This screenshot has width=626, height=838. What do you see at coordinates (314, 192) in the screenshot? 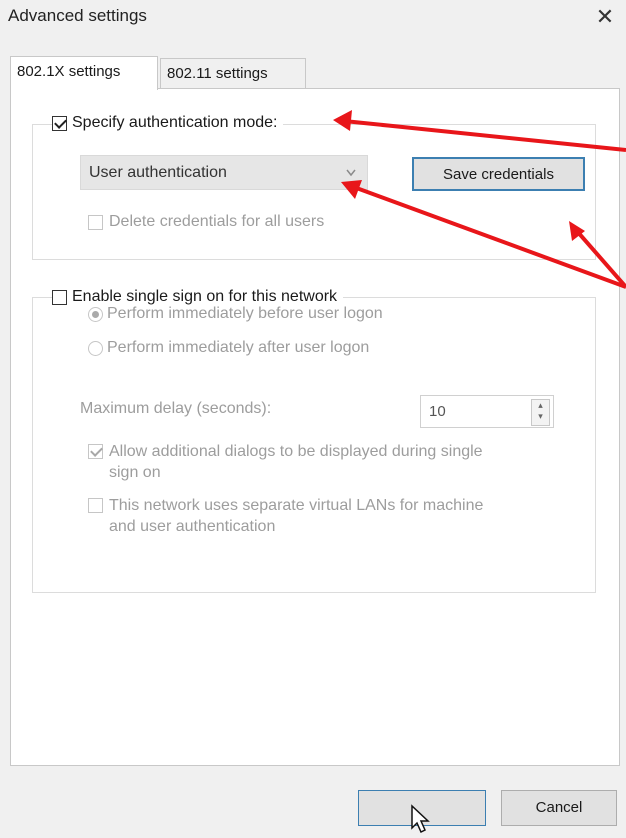
I see `auth-mode-group` at bounding box center [314, 192].